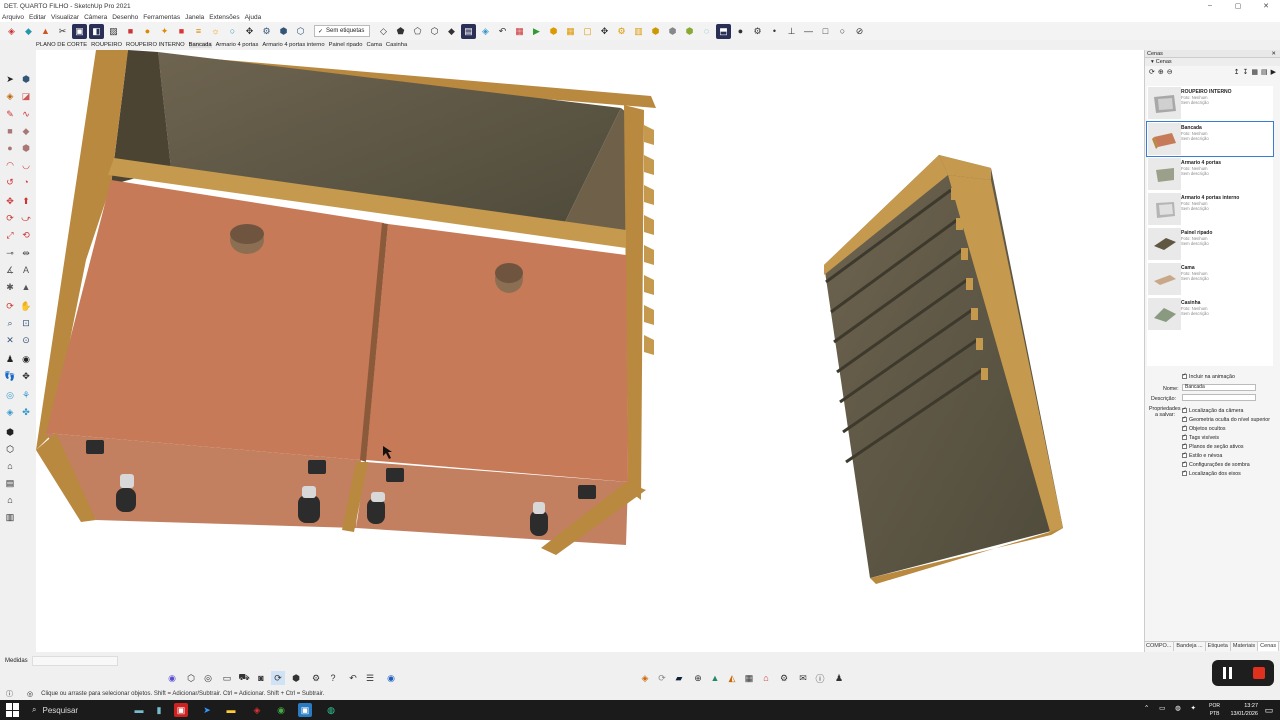 This screenshot has width=1280, height=720. What do you see at coordinates (257, 710) in the screenshot?
I see `sketchup-app-icon: ◈` at bounding box center [257, 710].